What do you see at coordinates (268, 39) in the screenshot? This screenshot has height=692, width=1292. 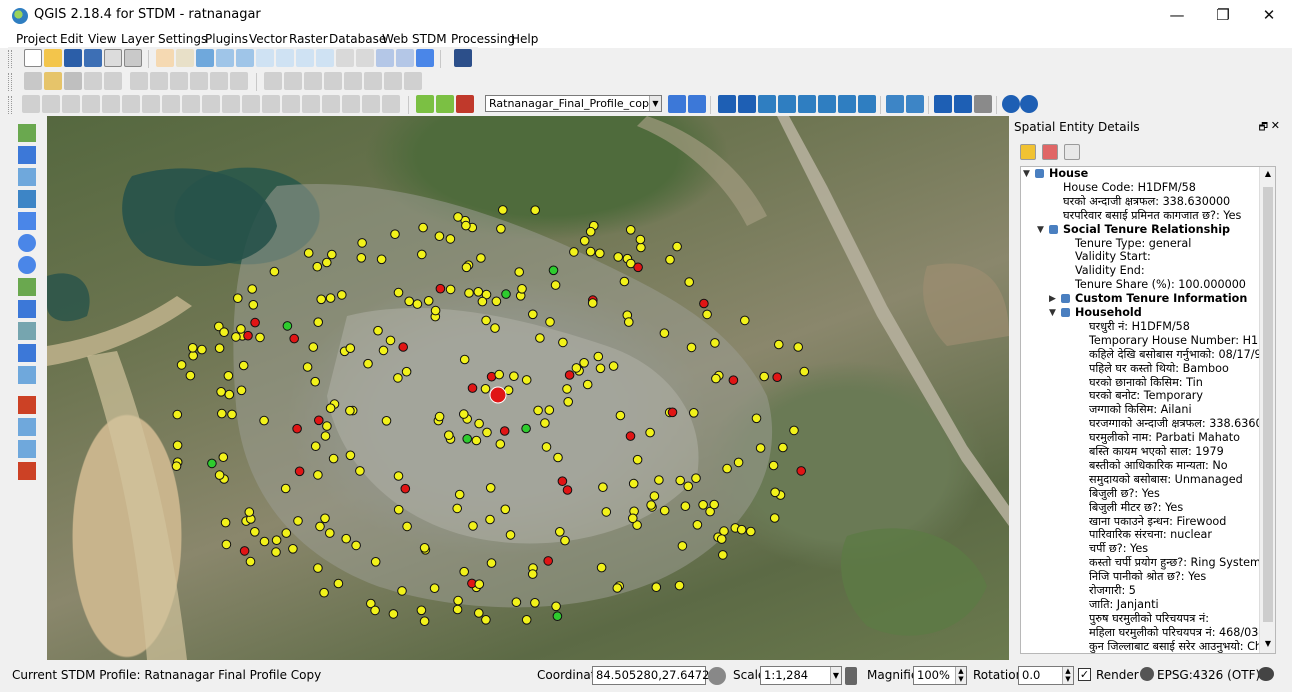 I see `menu-vector: Vector` at bounding box center [268, 39].